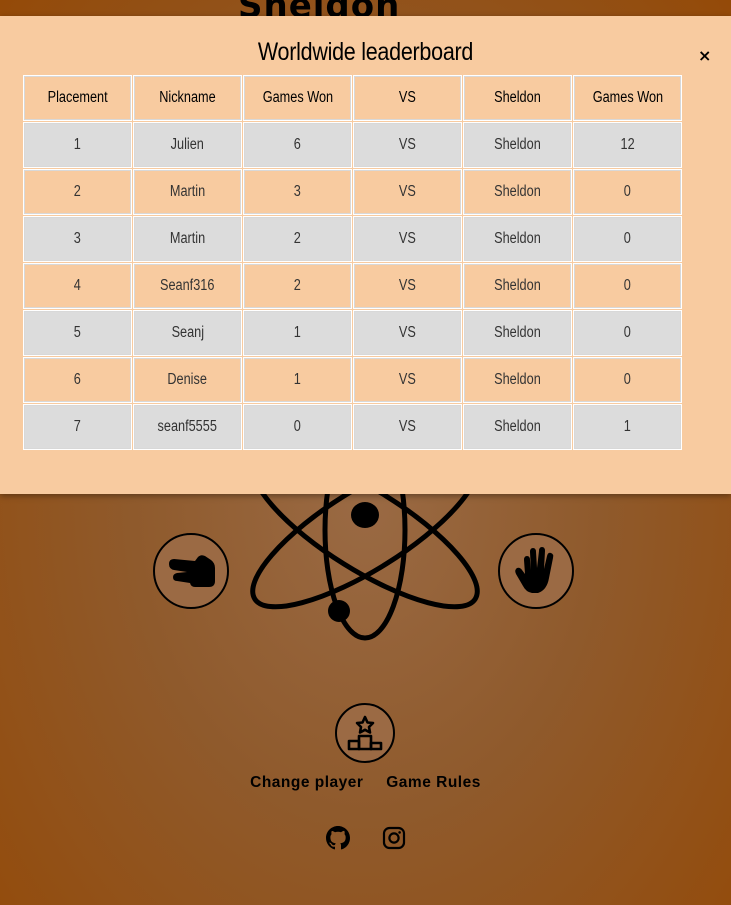 Image resolution: width=731 pixels, height=905 pixels. Describe the element at coordinates (306, 782) in the screenshot. I see `change-player-link: Change player` at that location.